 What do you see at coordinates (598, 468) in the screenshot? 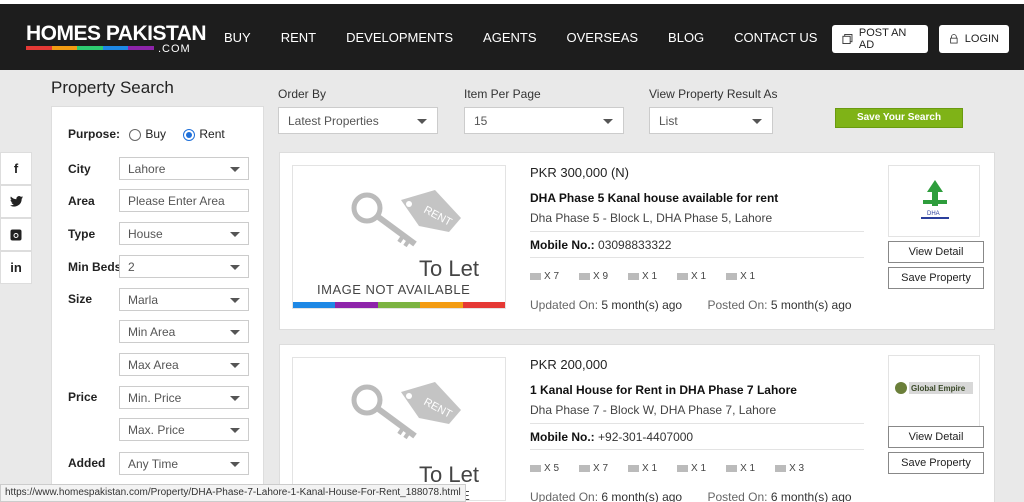
I see `feature-item: X 7` at bounding box center [598, 468].